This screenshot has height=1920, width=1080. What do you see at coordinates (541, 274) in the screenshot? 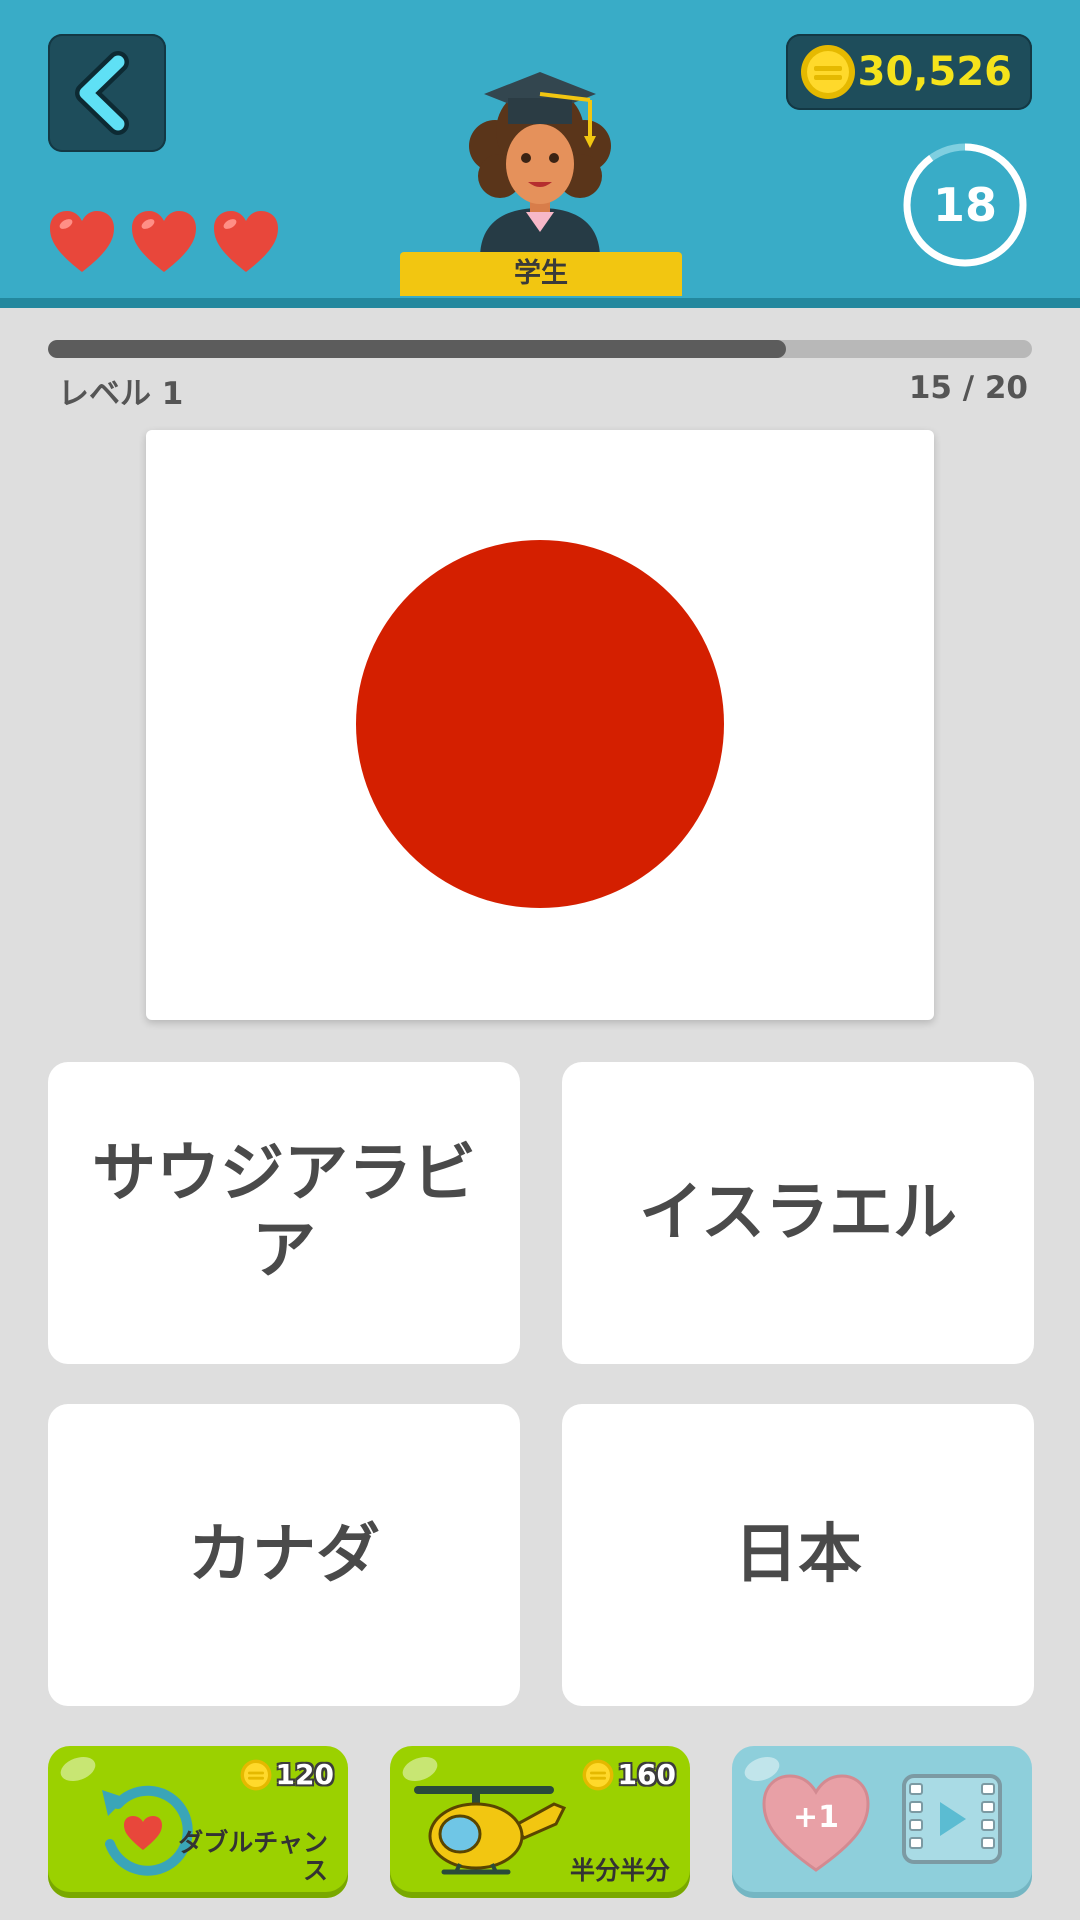
I see `rank-label: 学生` at bounding box center [541, 274].